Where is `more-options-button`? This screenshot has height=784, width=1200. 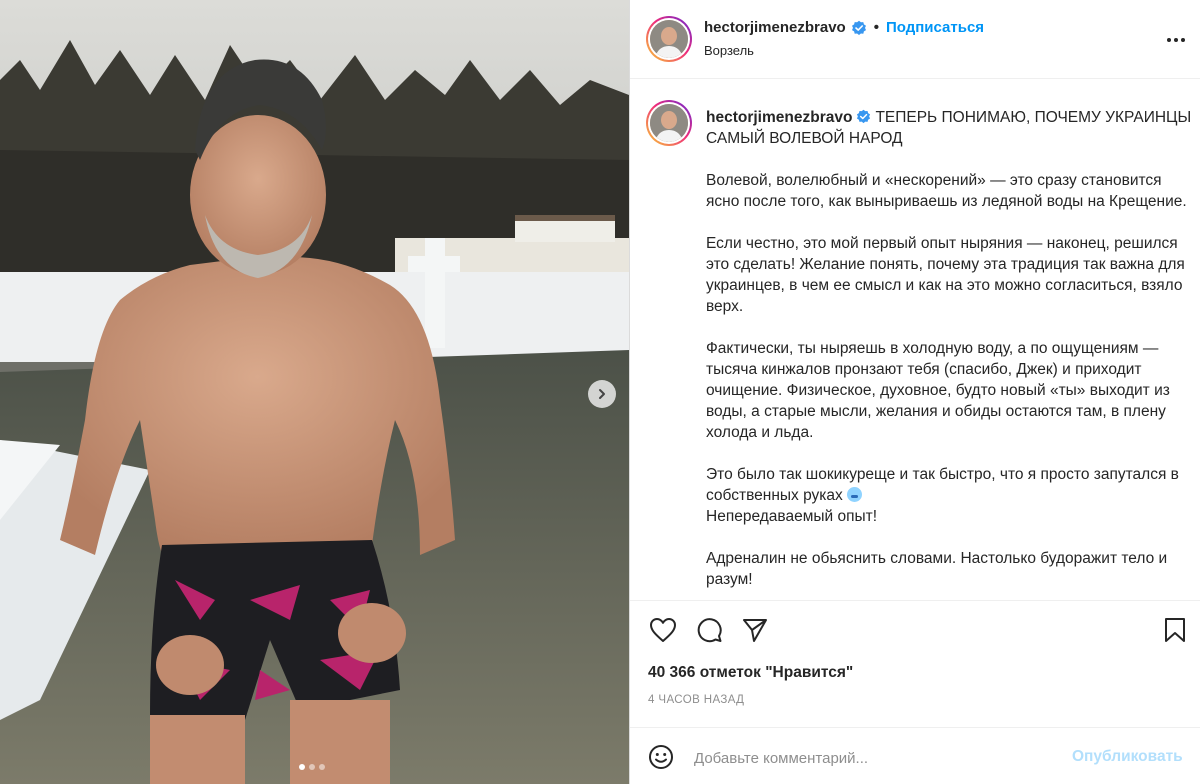
more-options-button is located at coordinates (1176, 40).